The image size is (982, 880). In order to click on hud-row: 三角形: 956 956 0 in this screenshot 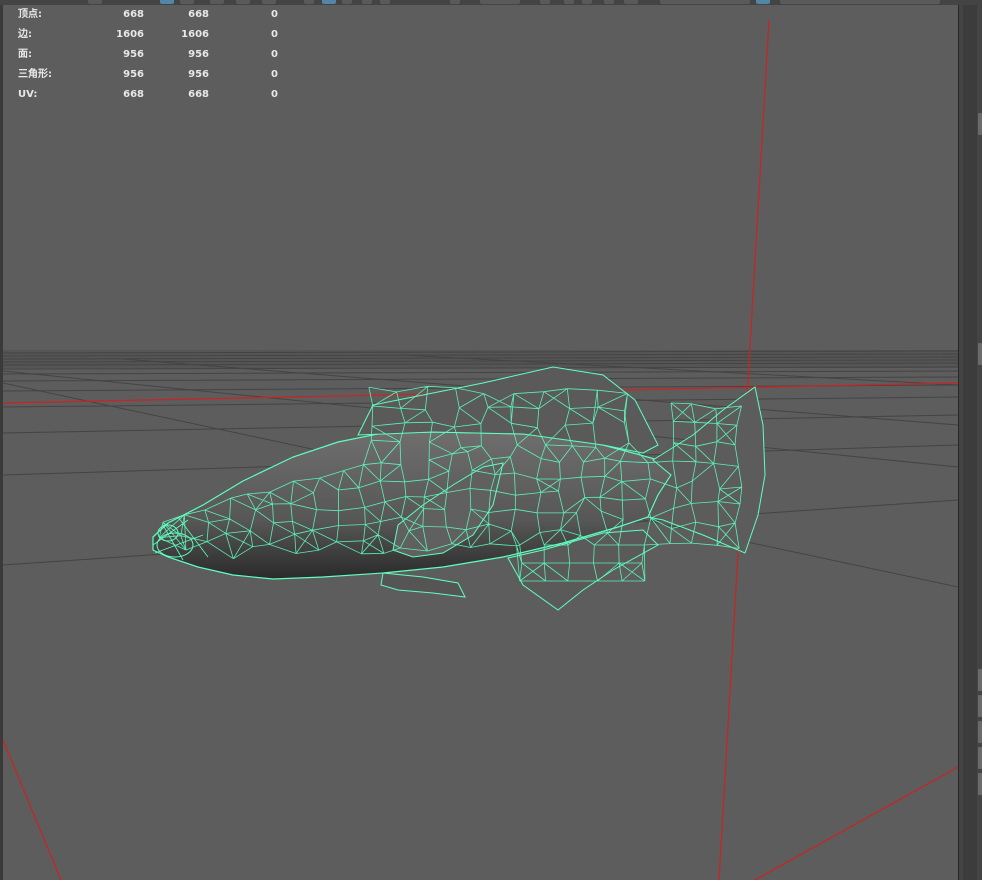, I will do `click(148, 75)`.